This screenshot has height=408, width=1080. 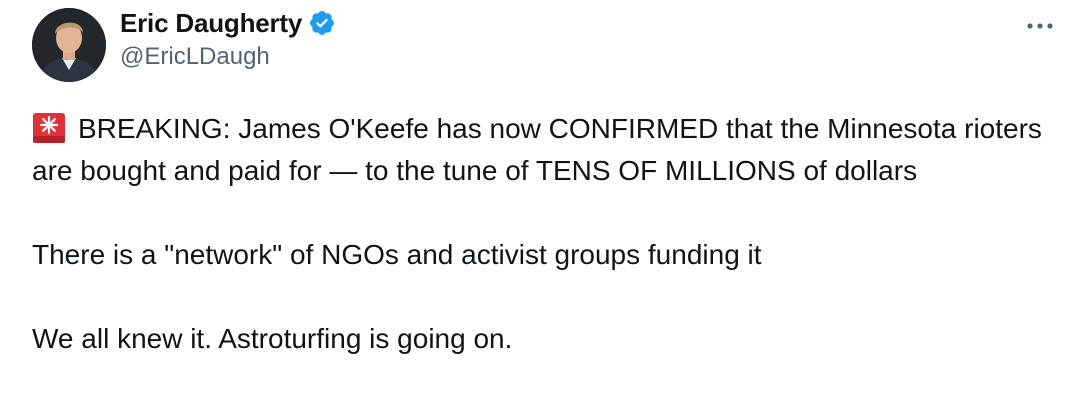 I want to click on avatar-image, so click(x=69, y=45).